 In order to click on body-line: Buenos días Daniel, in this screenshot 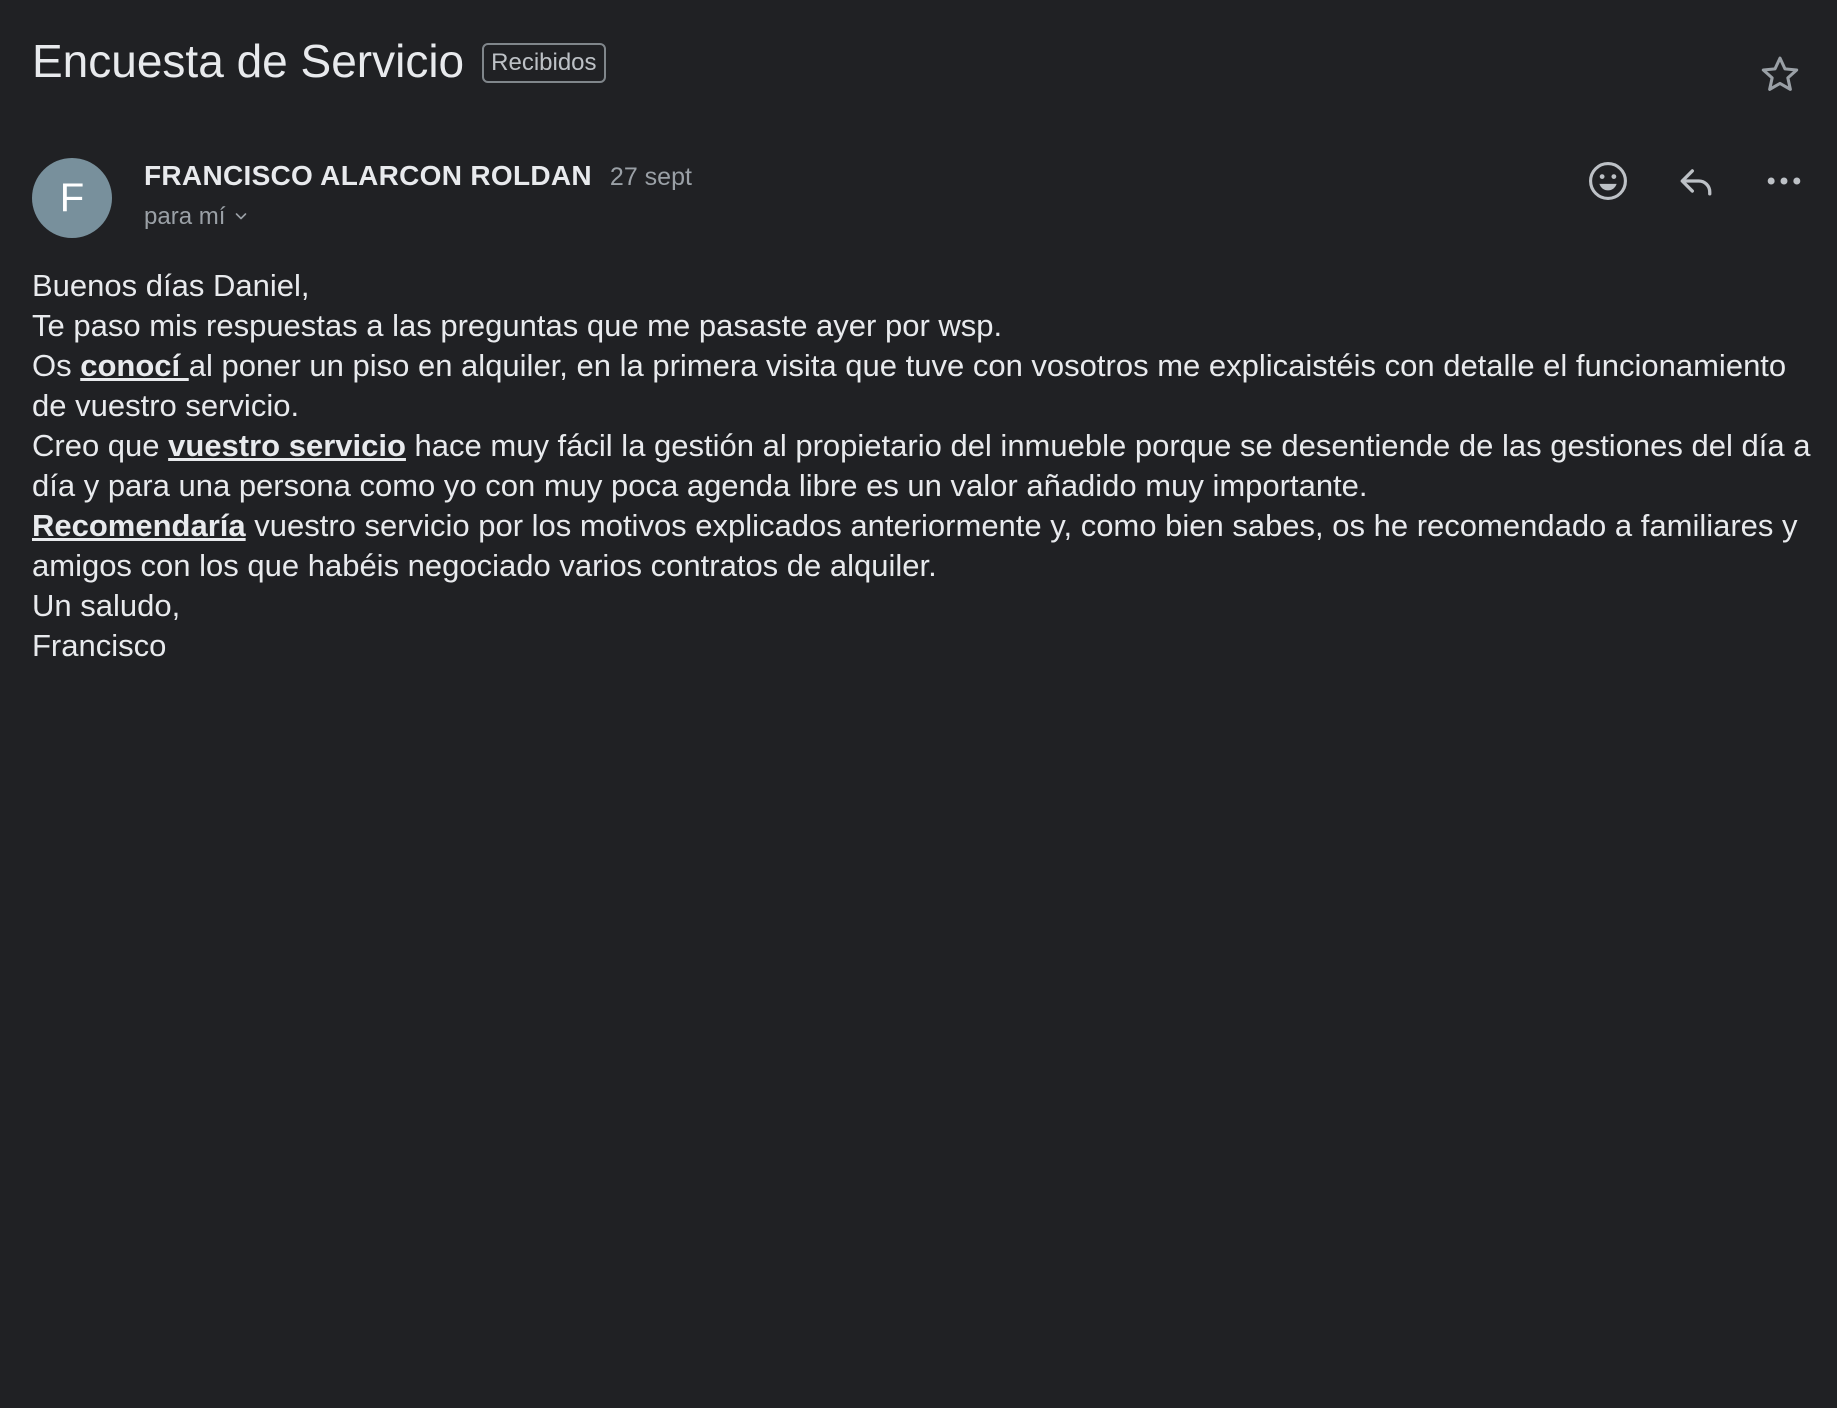, I will do `click(171, 285)`.